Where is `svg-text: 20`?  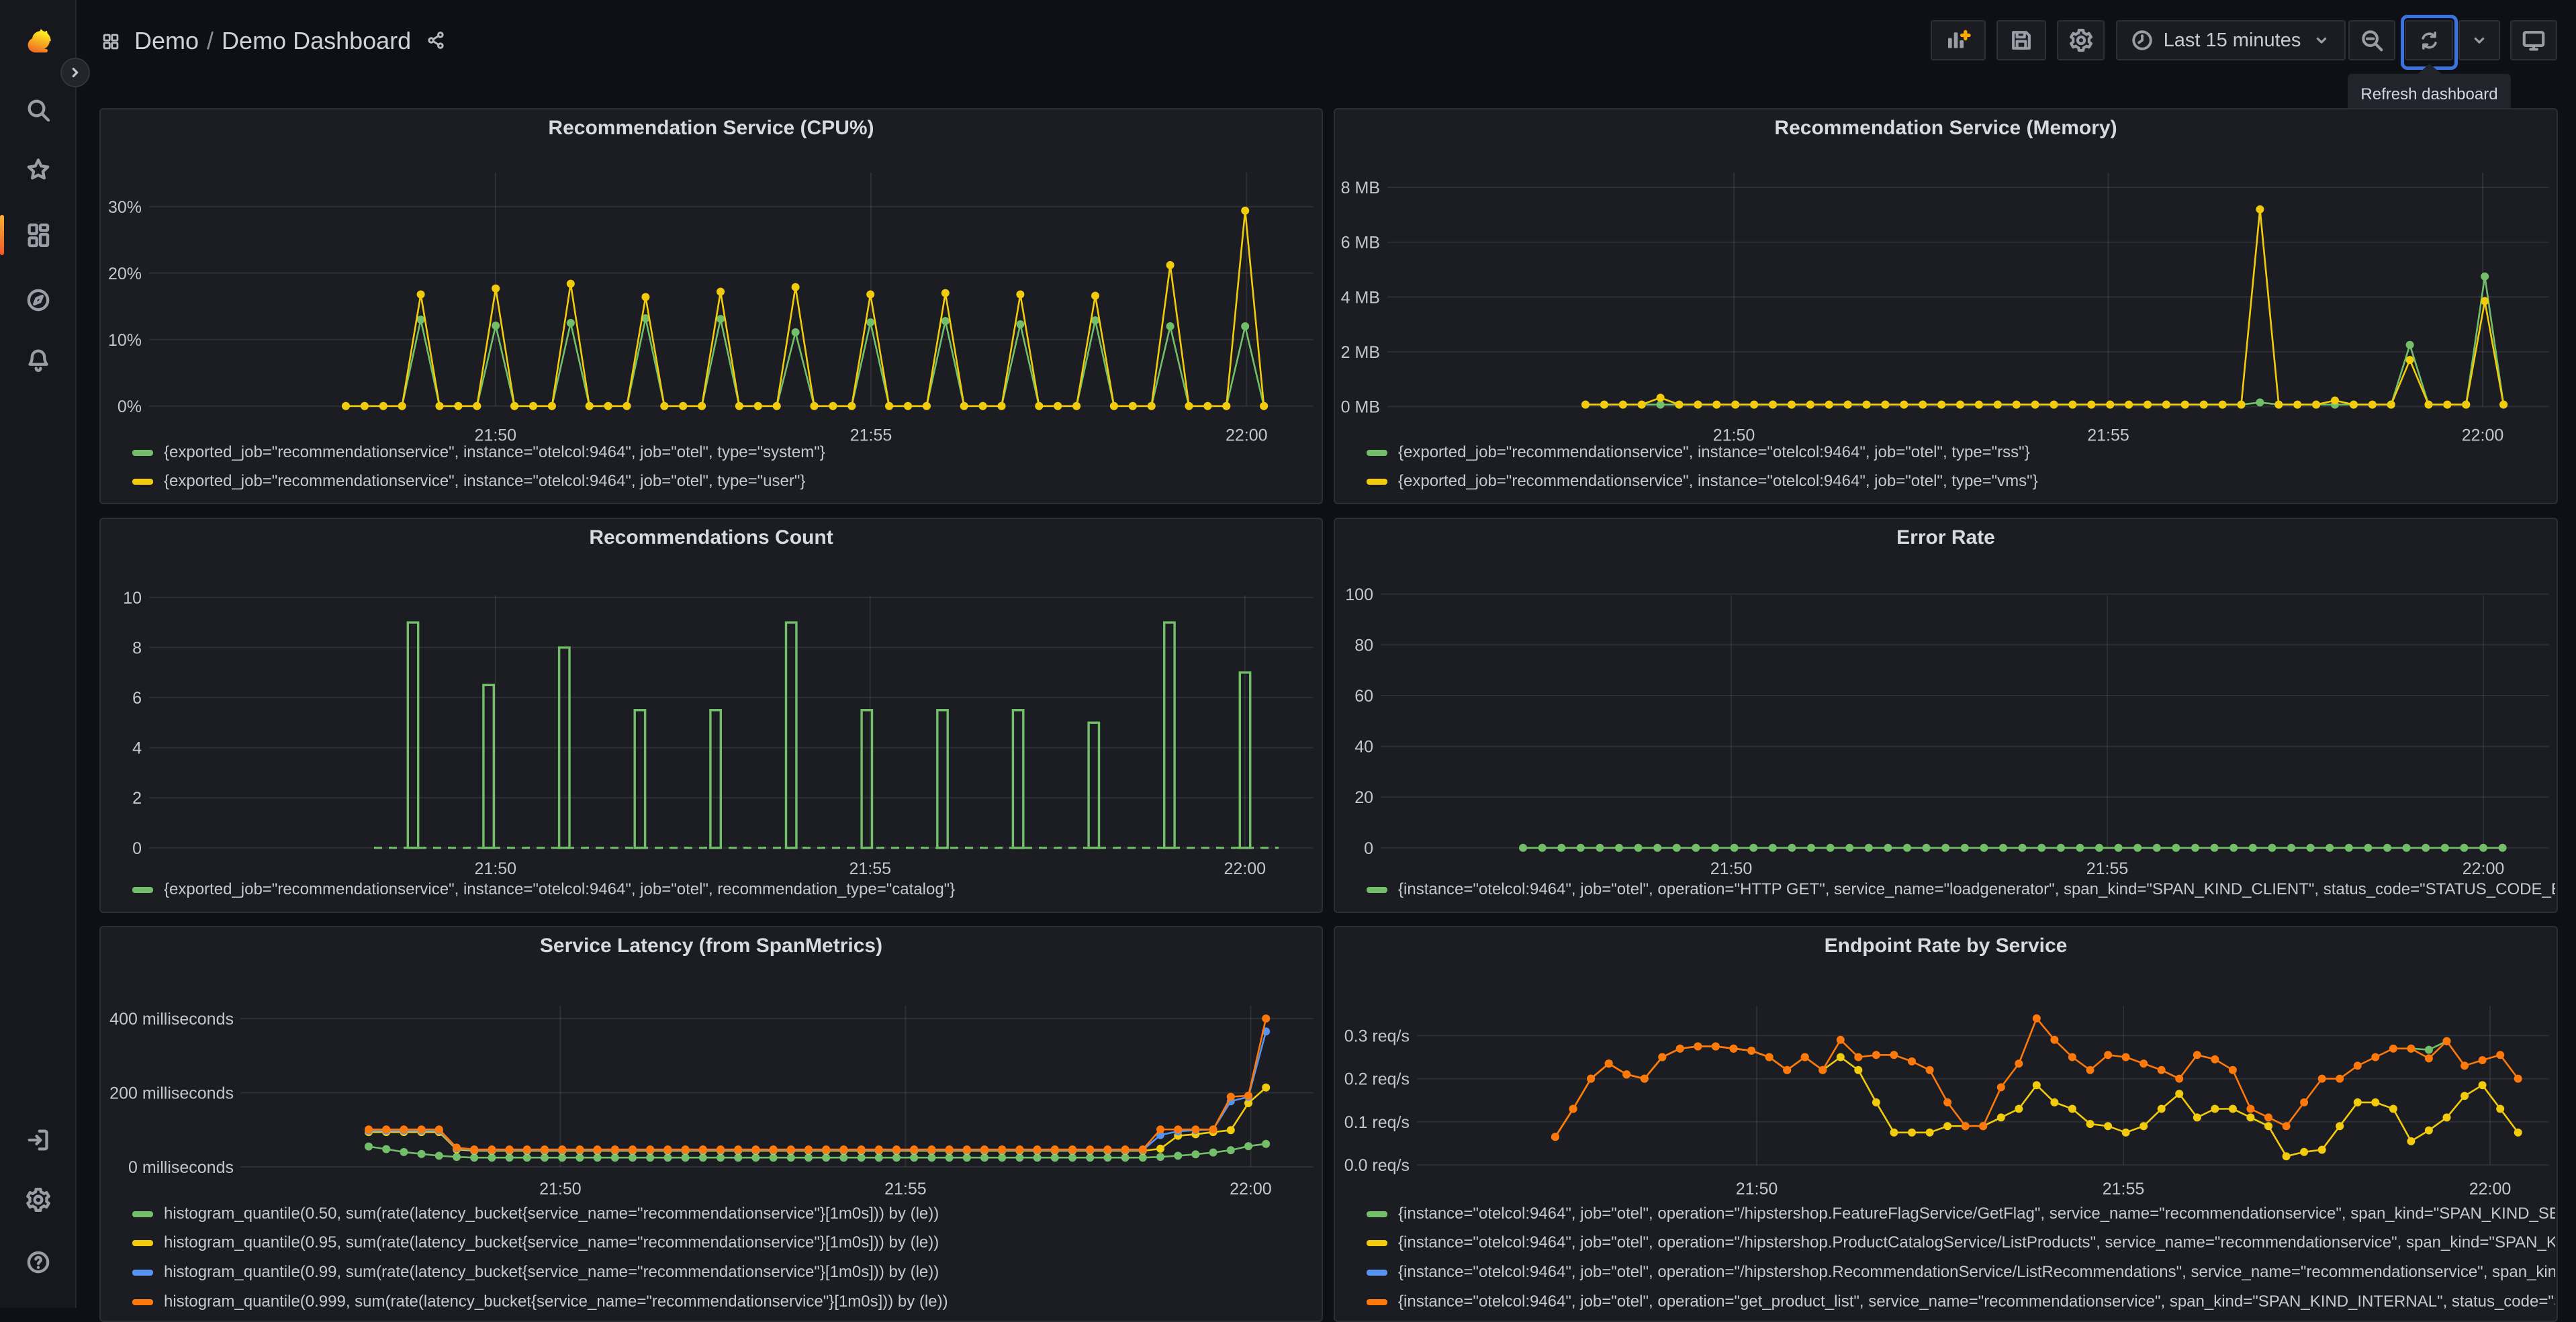
svg-text: 20 is located at coordinates (1363, 797).